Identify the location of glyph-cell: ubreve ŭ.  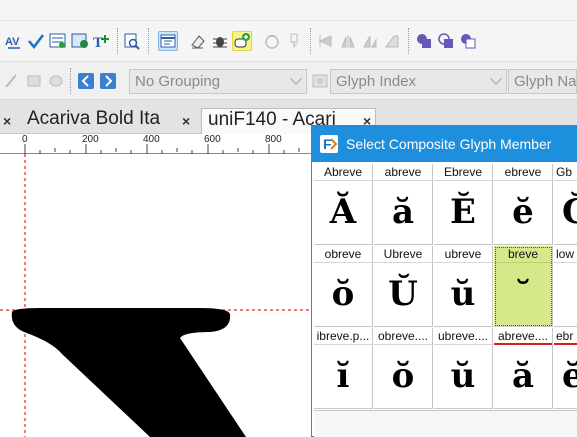
(463, 286).